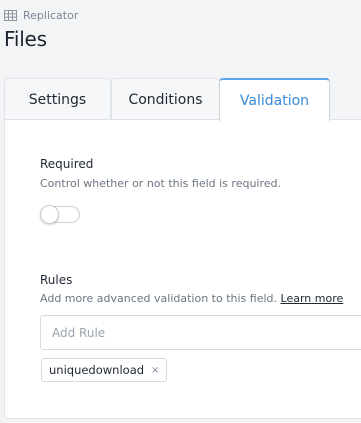  What do you see at coordinates (10, 15) in the screenshot?
I see `table-grid-icon` at bounding box center [10, 15].